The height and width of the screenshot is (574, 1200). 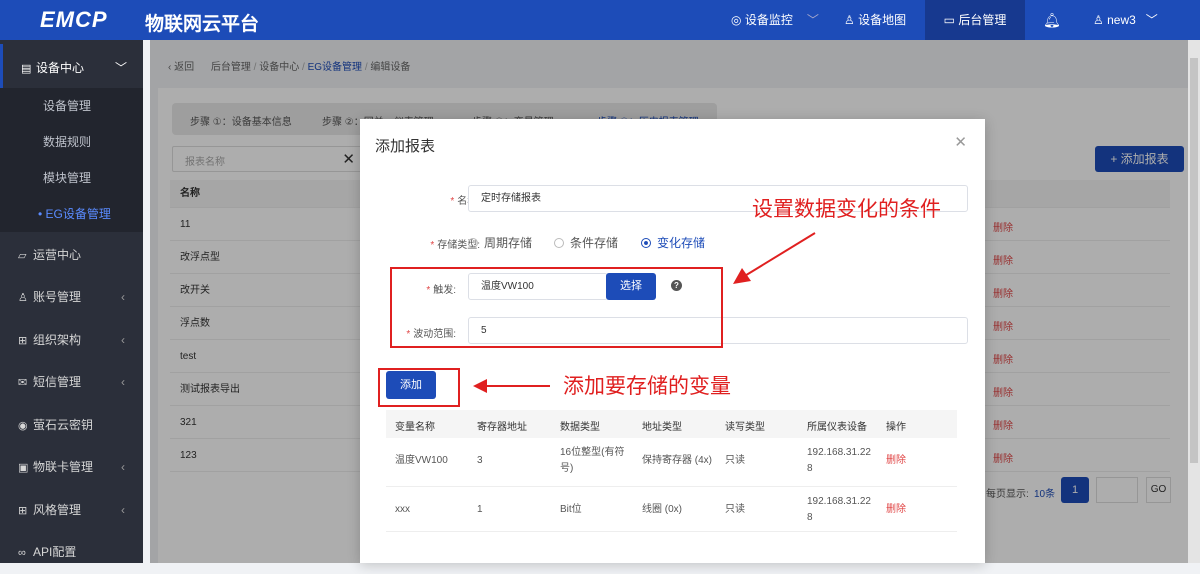 What do you see at coordinates (644, 312) in the screenshot?
I see `arrow-annotation` at bounding box center [644, 312].